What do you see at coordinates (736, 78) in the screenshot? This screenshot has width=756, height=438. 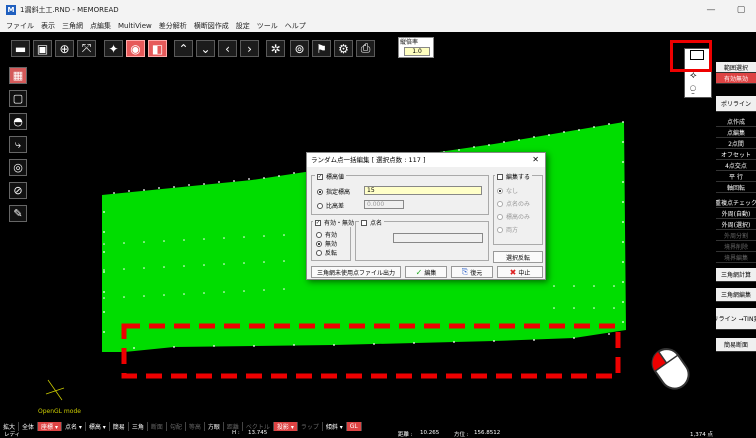 I see `valid-invalid-button: 有効無効` at bounding box center [736, 78].